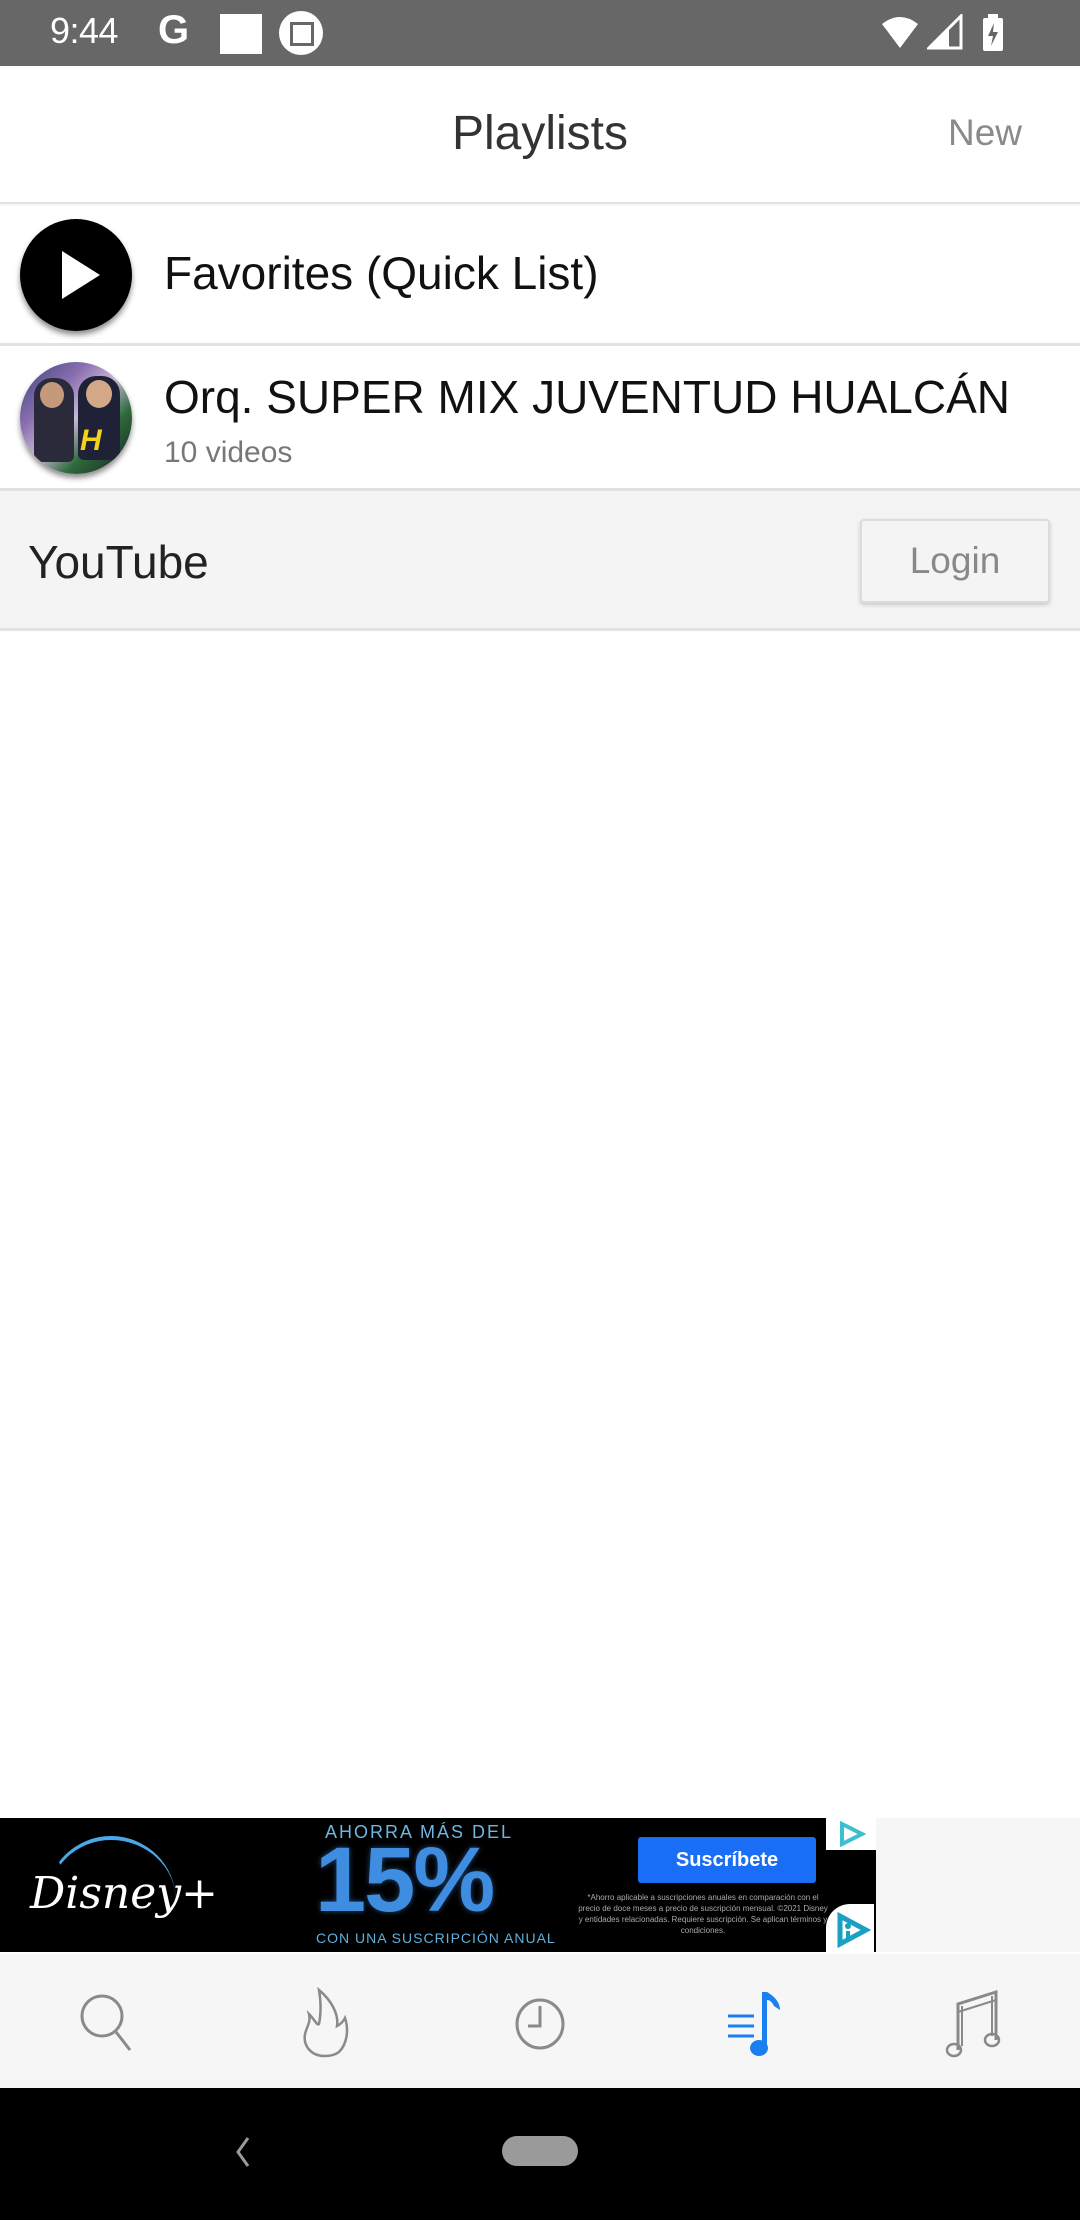 The width and height of the screenshot is (1080, 2220). What do you see at coordinates (985, 133) in the screenshot?
I see `new-playlist-button: New` at bounding box center [985, 133].